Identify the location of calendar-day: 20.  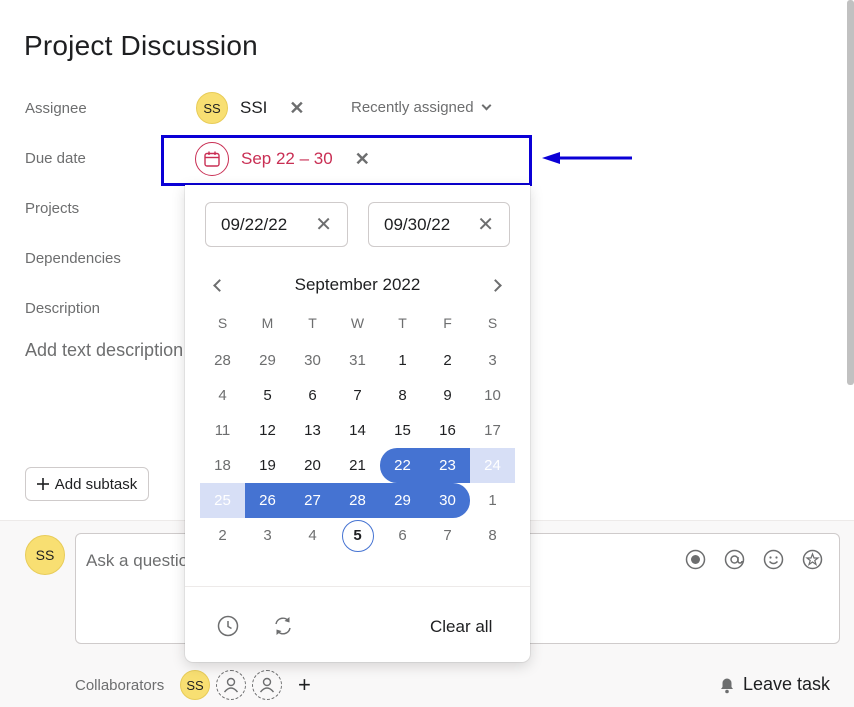
(312, 465).